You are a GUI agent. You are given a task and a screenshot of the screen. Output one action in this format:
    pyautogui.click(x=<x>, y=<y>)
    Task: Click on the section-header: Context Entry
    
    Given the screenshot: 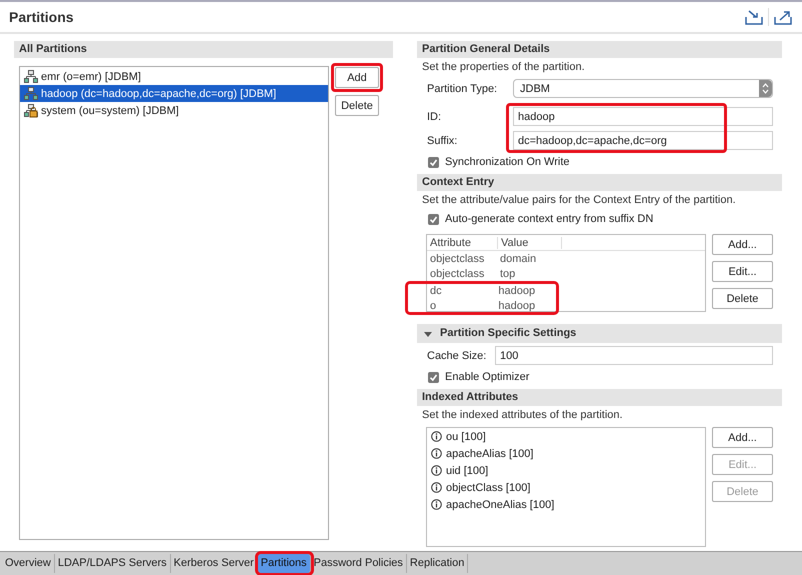 What is the action you would take?
    pyautogui.click(x=599, y=182)
    